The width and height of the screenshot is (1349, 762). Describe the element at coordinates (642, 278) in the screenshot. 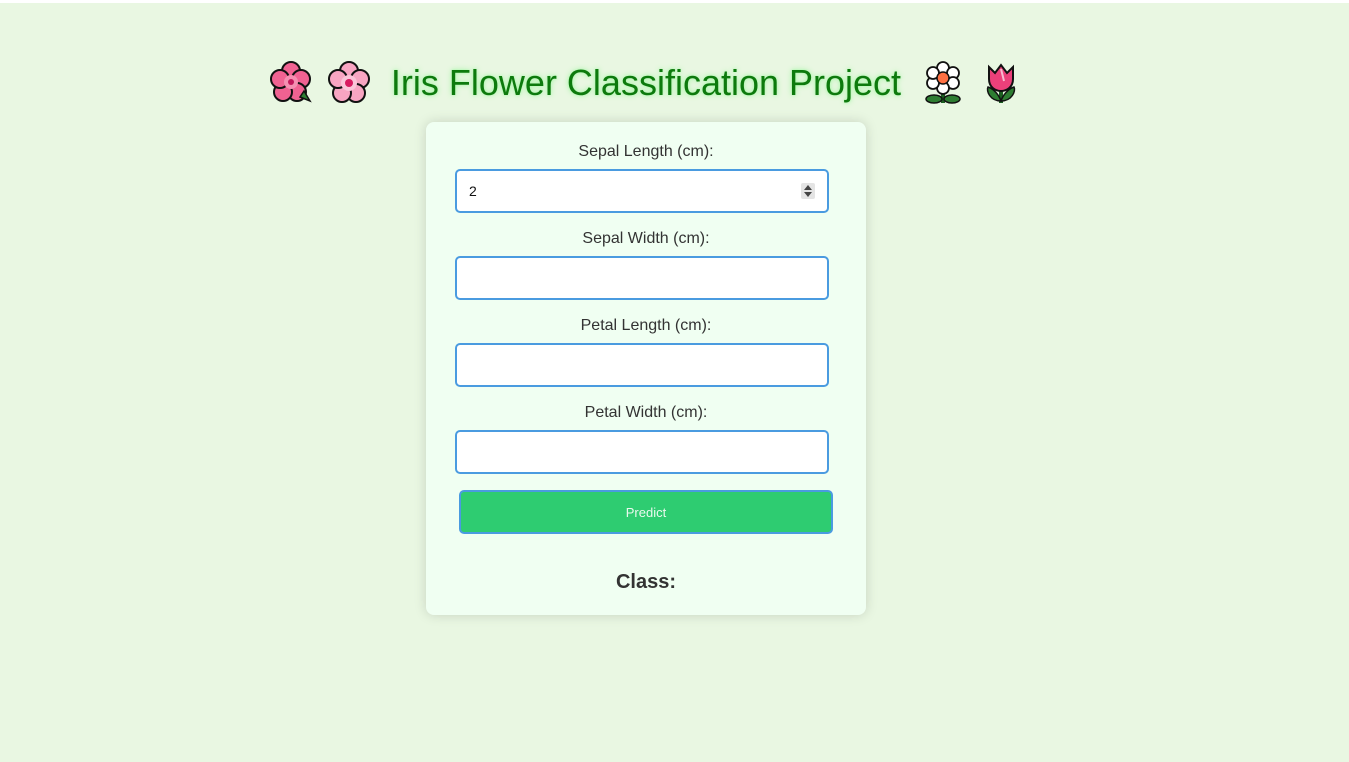

I see `sepal-width-input` at that location.